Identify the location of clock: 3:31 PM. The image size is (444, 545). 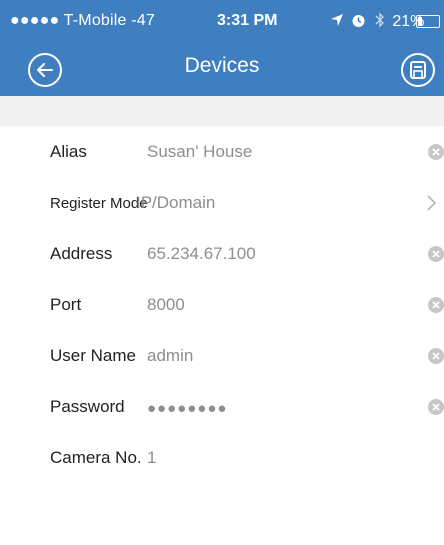
(247, 20).